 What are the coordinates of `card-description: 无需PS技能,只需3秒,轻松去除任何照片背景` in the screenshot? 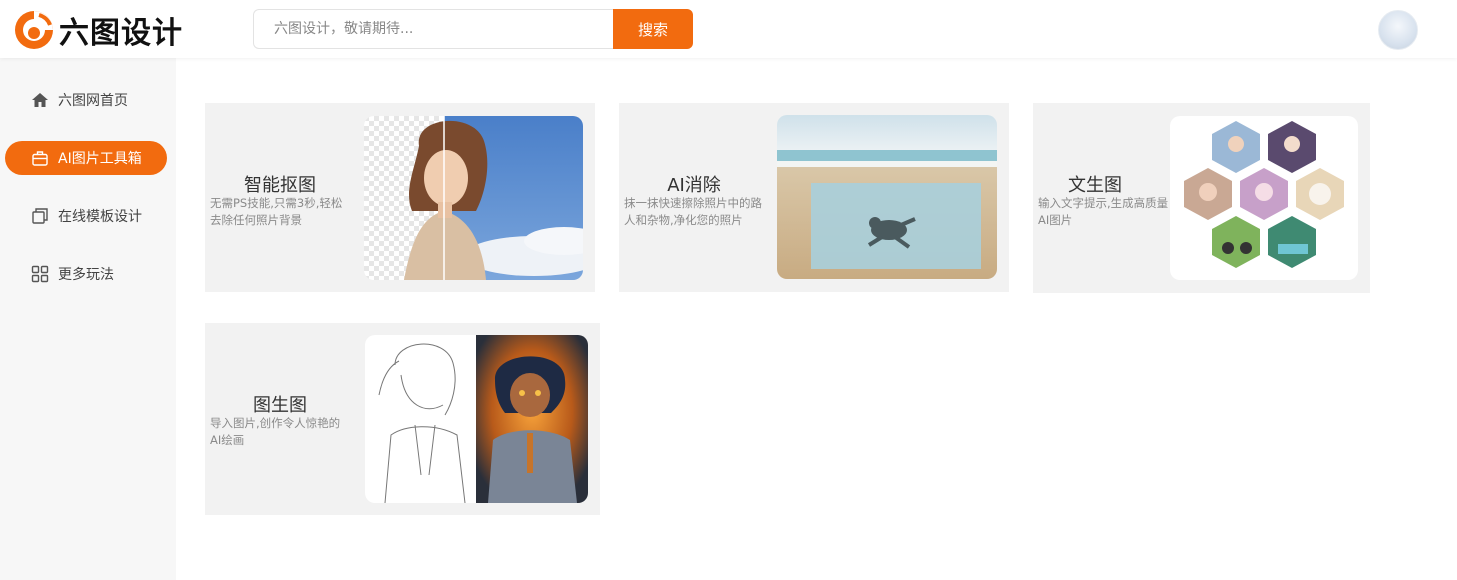 It's located at (276, 211).